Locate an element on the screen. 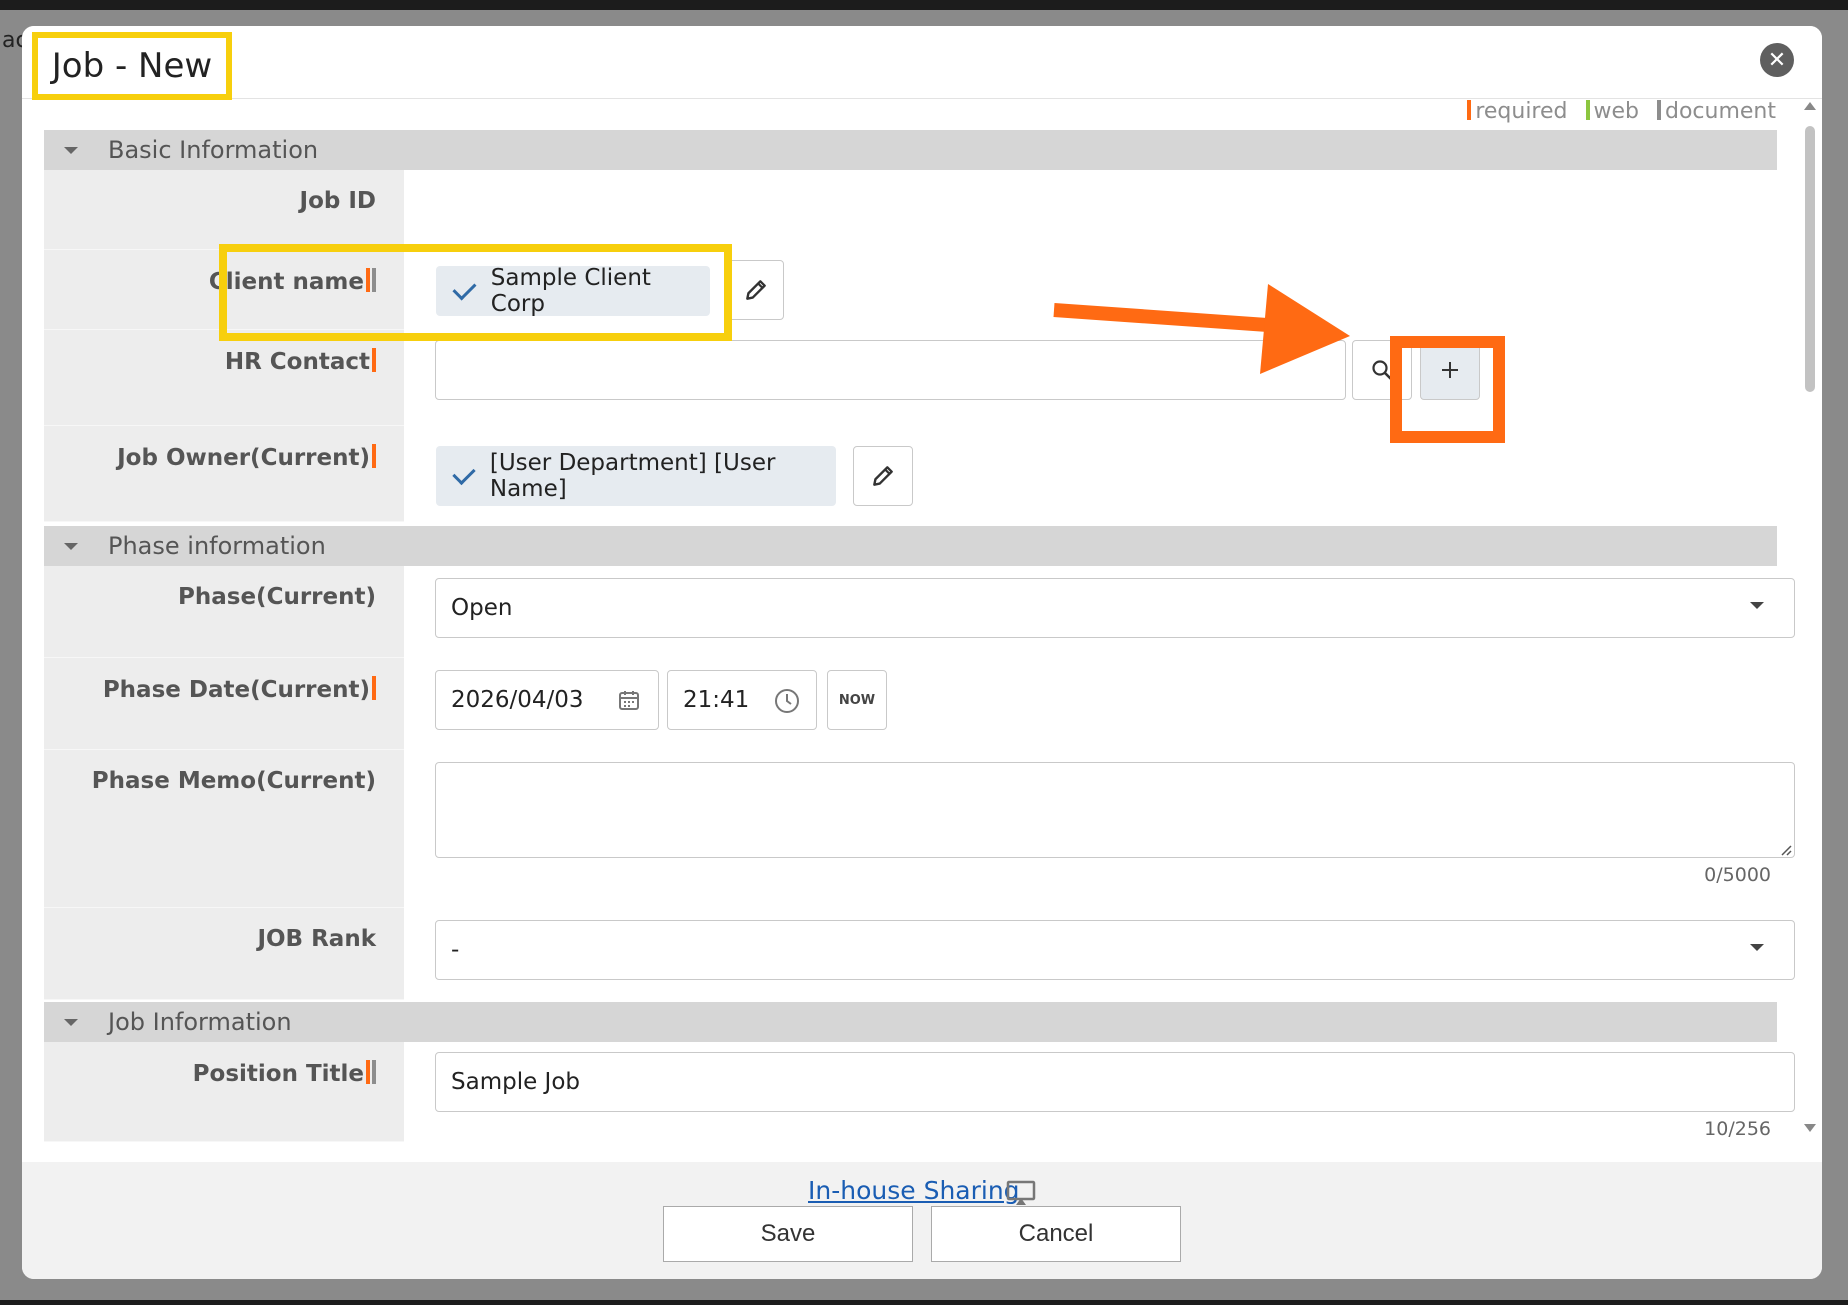  position-title-input: Sample Job is located at coordinates (1115, 1082).